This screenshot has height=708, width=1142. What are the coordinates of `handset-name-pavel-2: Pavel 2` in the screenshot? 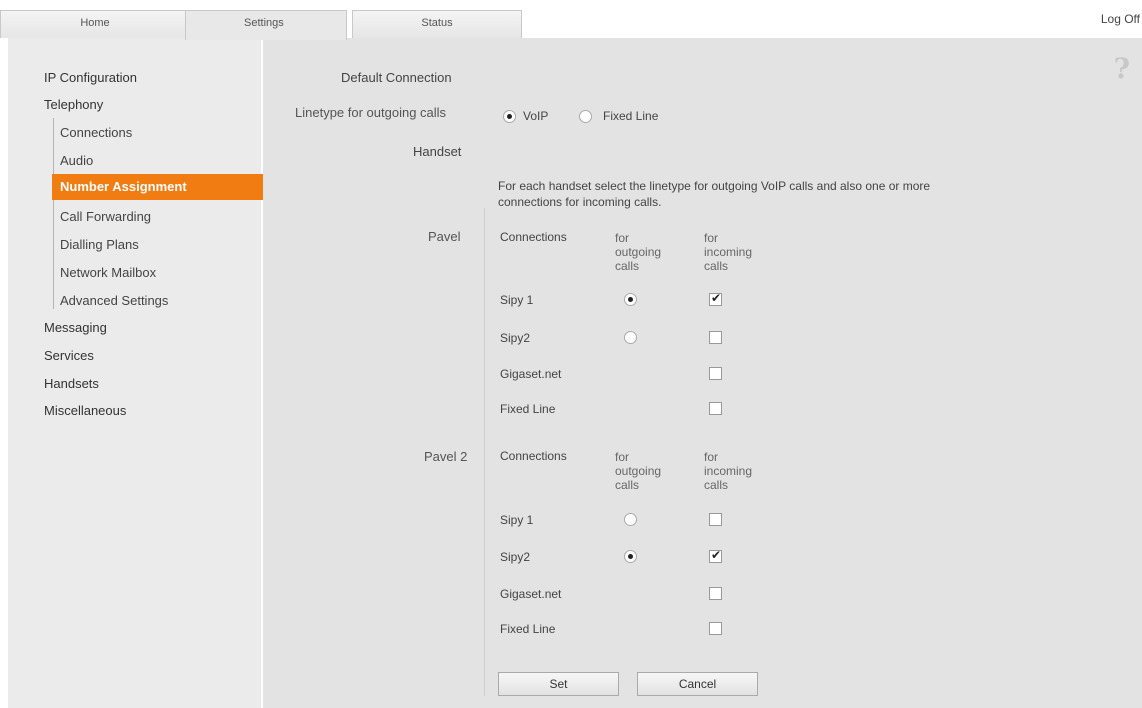 It's located at (446, 456).